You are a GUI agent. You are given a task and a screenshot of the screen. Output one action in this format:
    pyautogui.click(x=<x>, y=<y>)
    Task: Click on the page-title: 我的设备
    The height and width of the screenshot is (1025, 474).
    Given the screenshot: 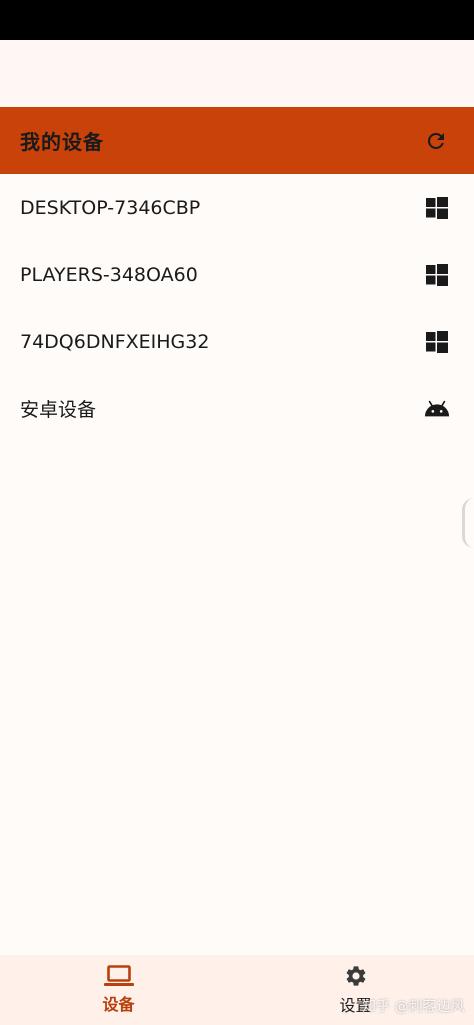 What is the action you would take?
    pyautogui.click(x=62, y=142)
    